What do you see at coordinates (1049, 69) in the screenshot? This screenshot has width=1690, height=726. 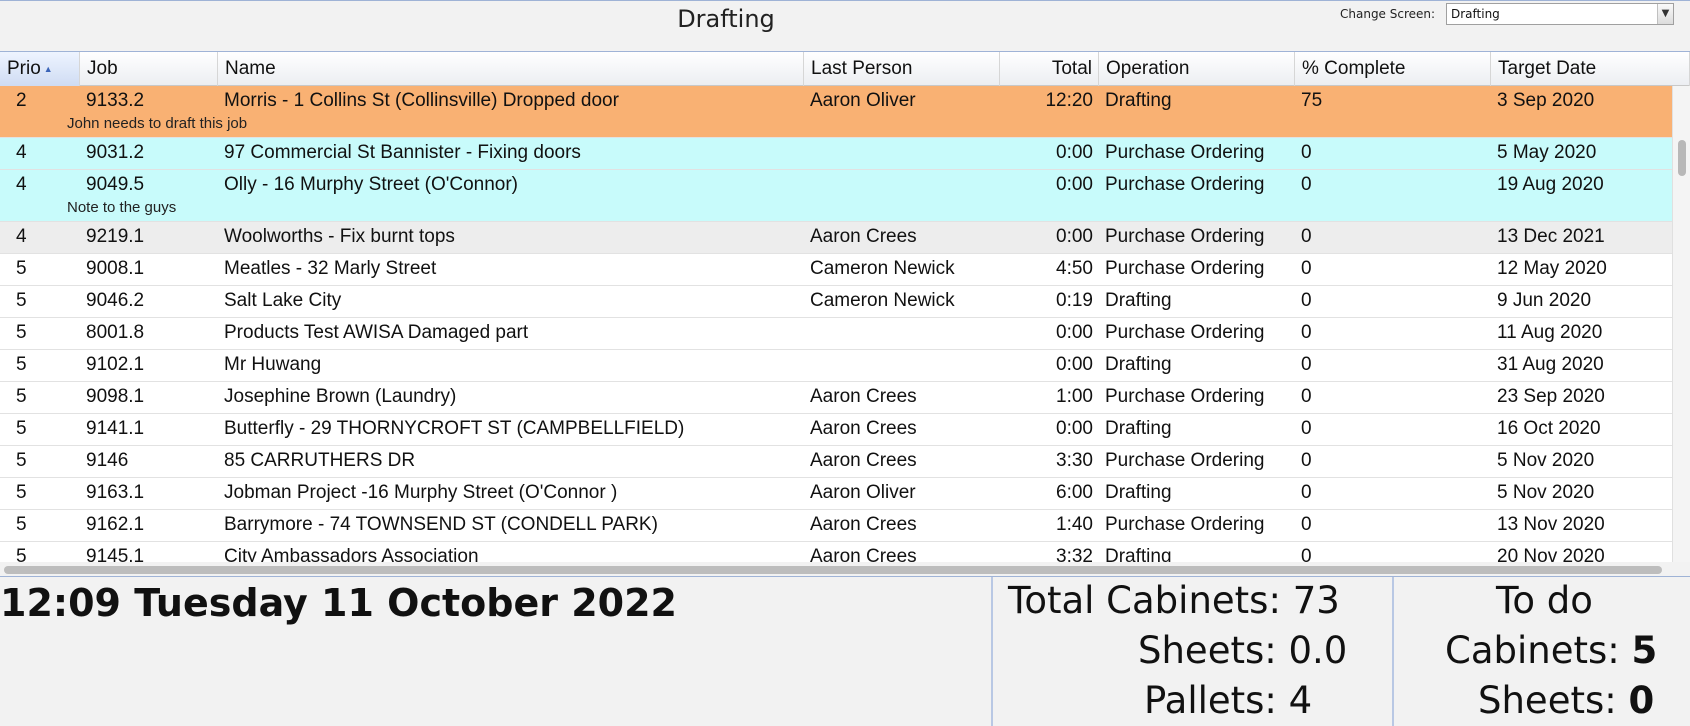 I see `column-header-total: Total` at bounding box center [1049, 69].